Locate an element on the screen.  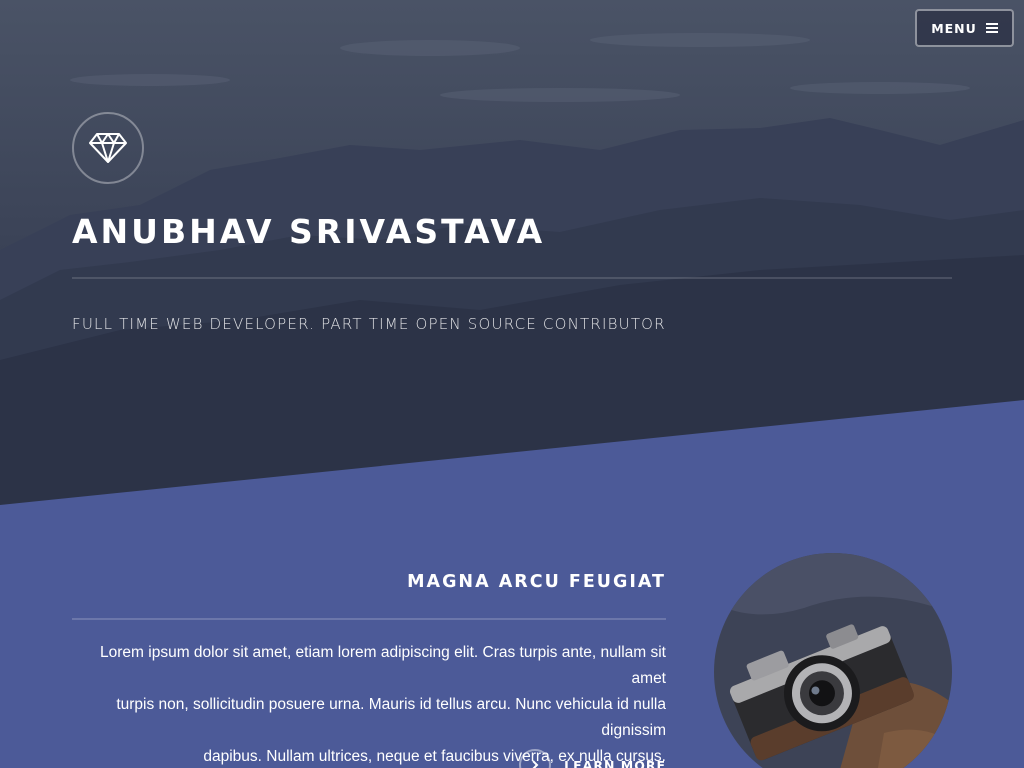
feature-heading: MAGNA ARCU FEUGIAT is located at coordinates (536, 582).